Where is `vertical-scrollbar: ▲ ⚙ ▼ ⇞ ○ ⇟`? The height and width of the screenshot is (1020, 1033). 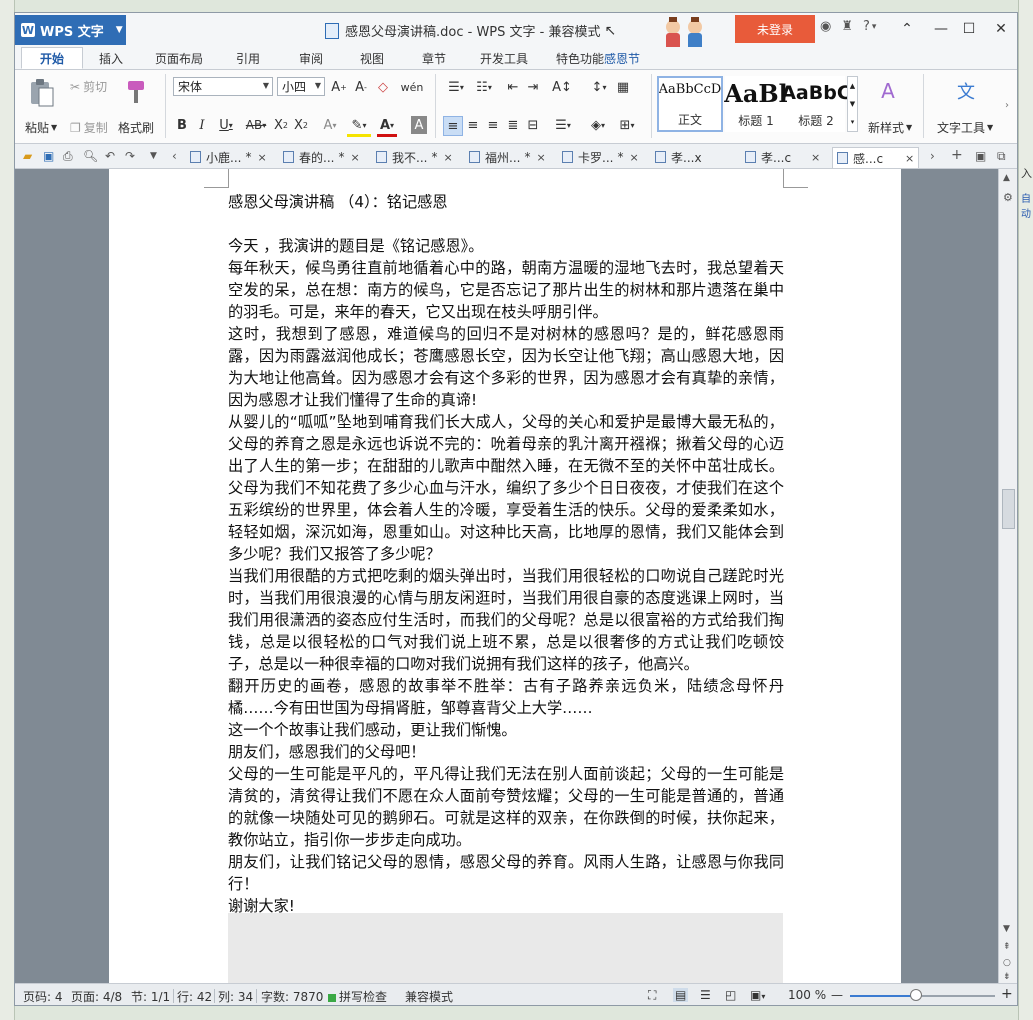 vertical-scrollbar: ▲ ⚙ ▼ ⇞ ○ ⇟ is located at coordinates (1008, 576).